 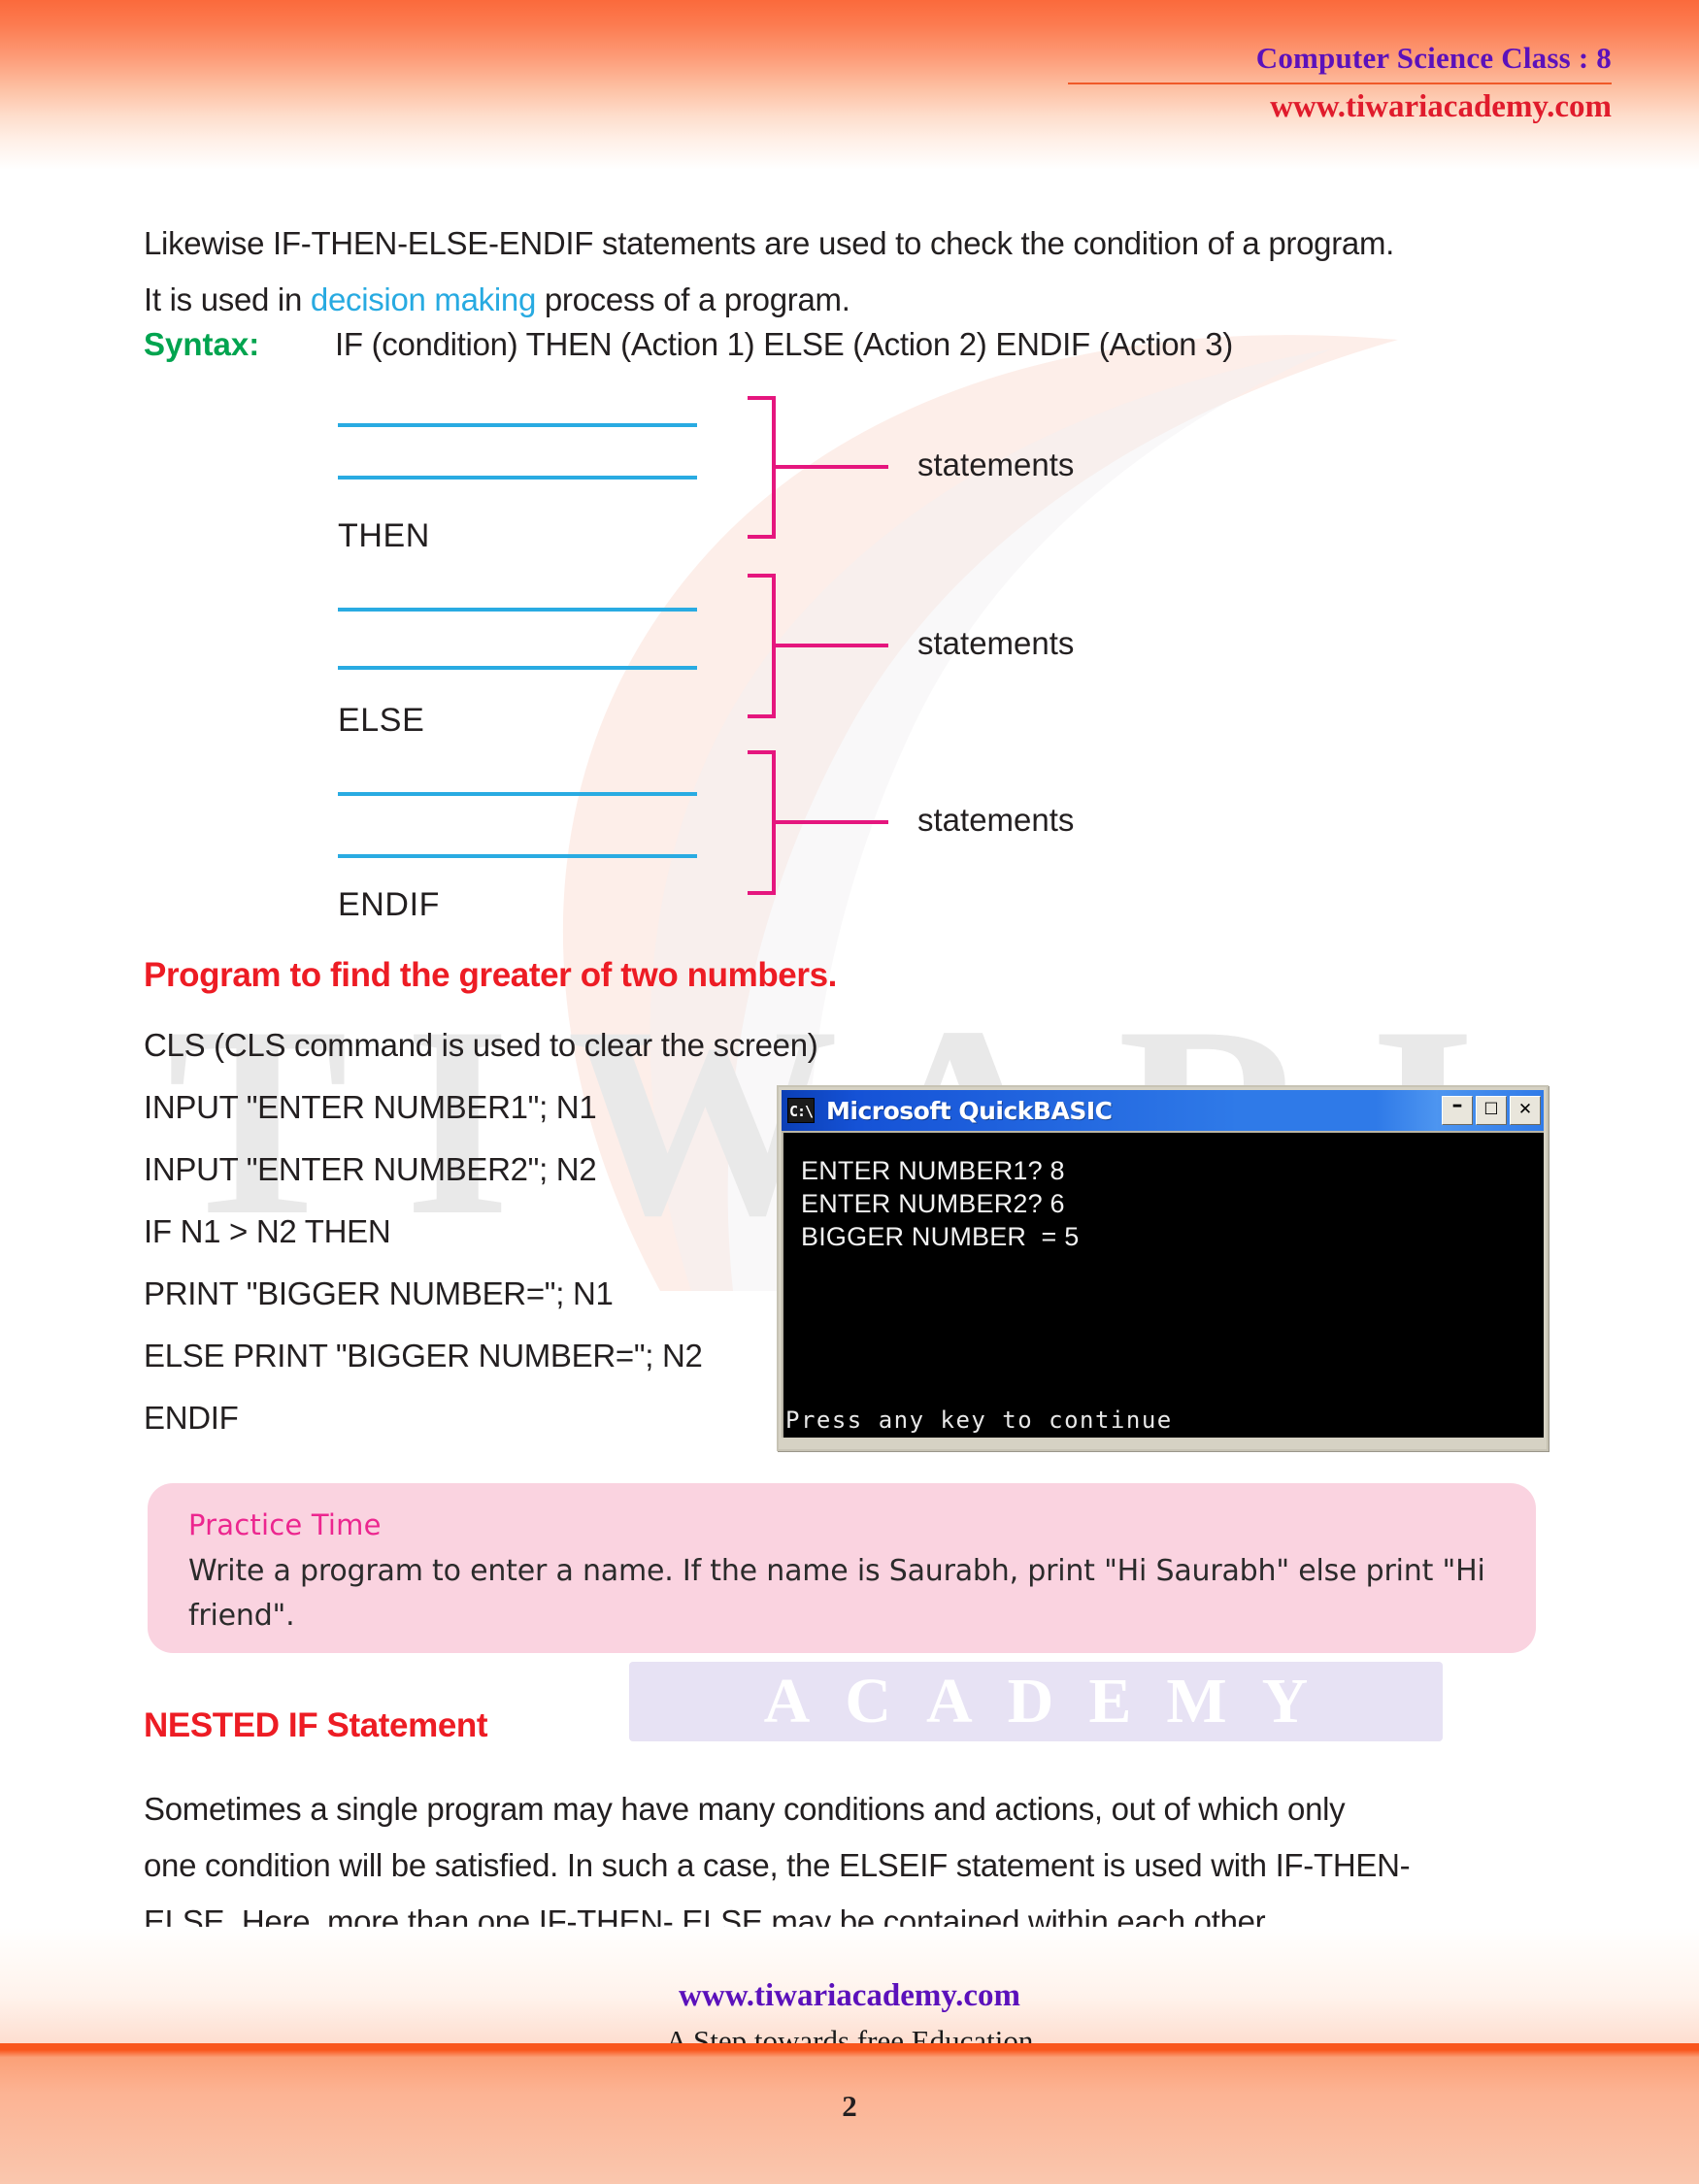 What do you see at coordinates (381, 720) in the screenshot?
I see `keyword-else: ELSE` at bounding box center [381, 720].